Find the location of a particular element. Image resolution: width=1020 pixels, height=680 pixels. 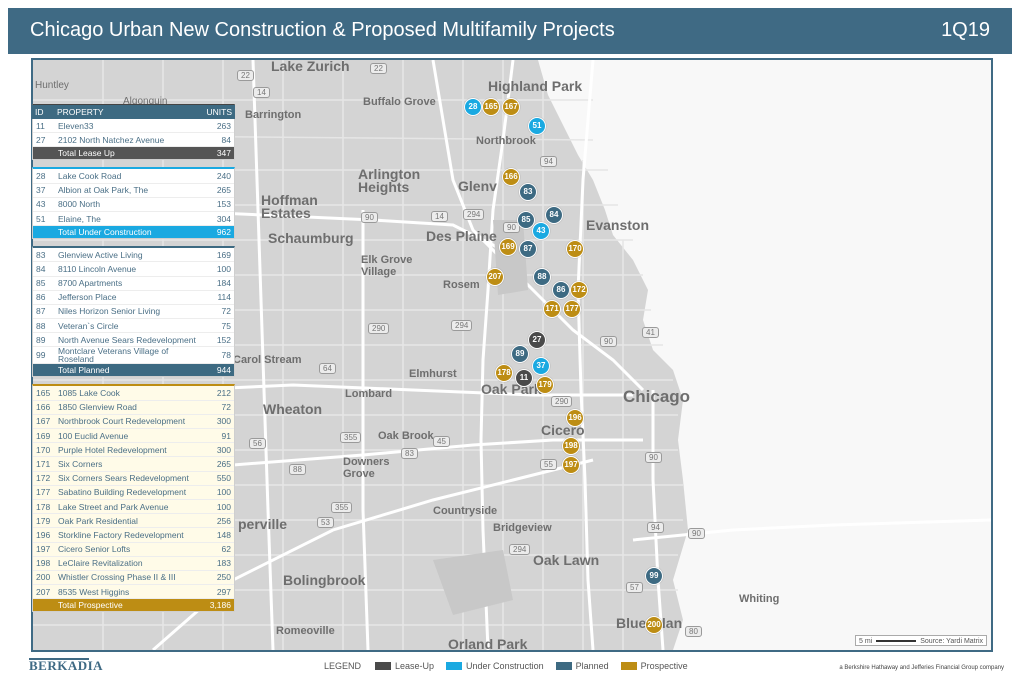

place-label: Oak Brook is located at coordinates (406, 436).